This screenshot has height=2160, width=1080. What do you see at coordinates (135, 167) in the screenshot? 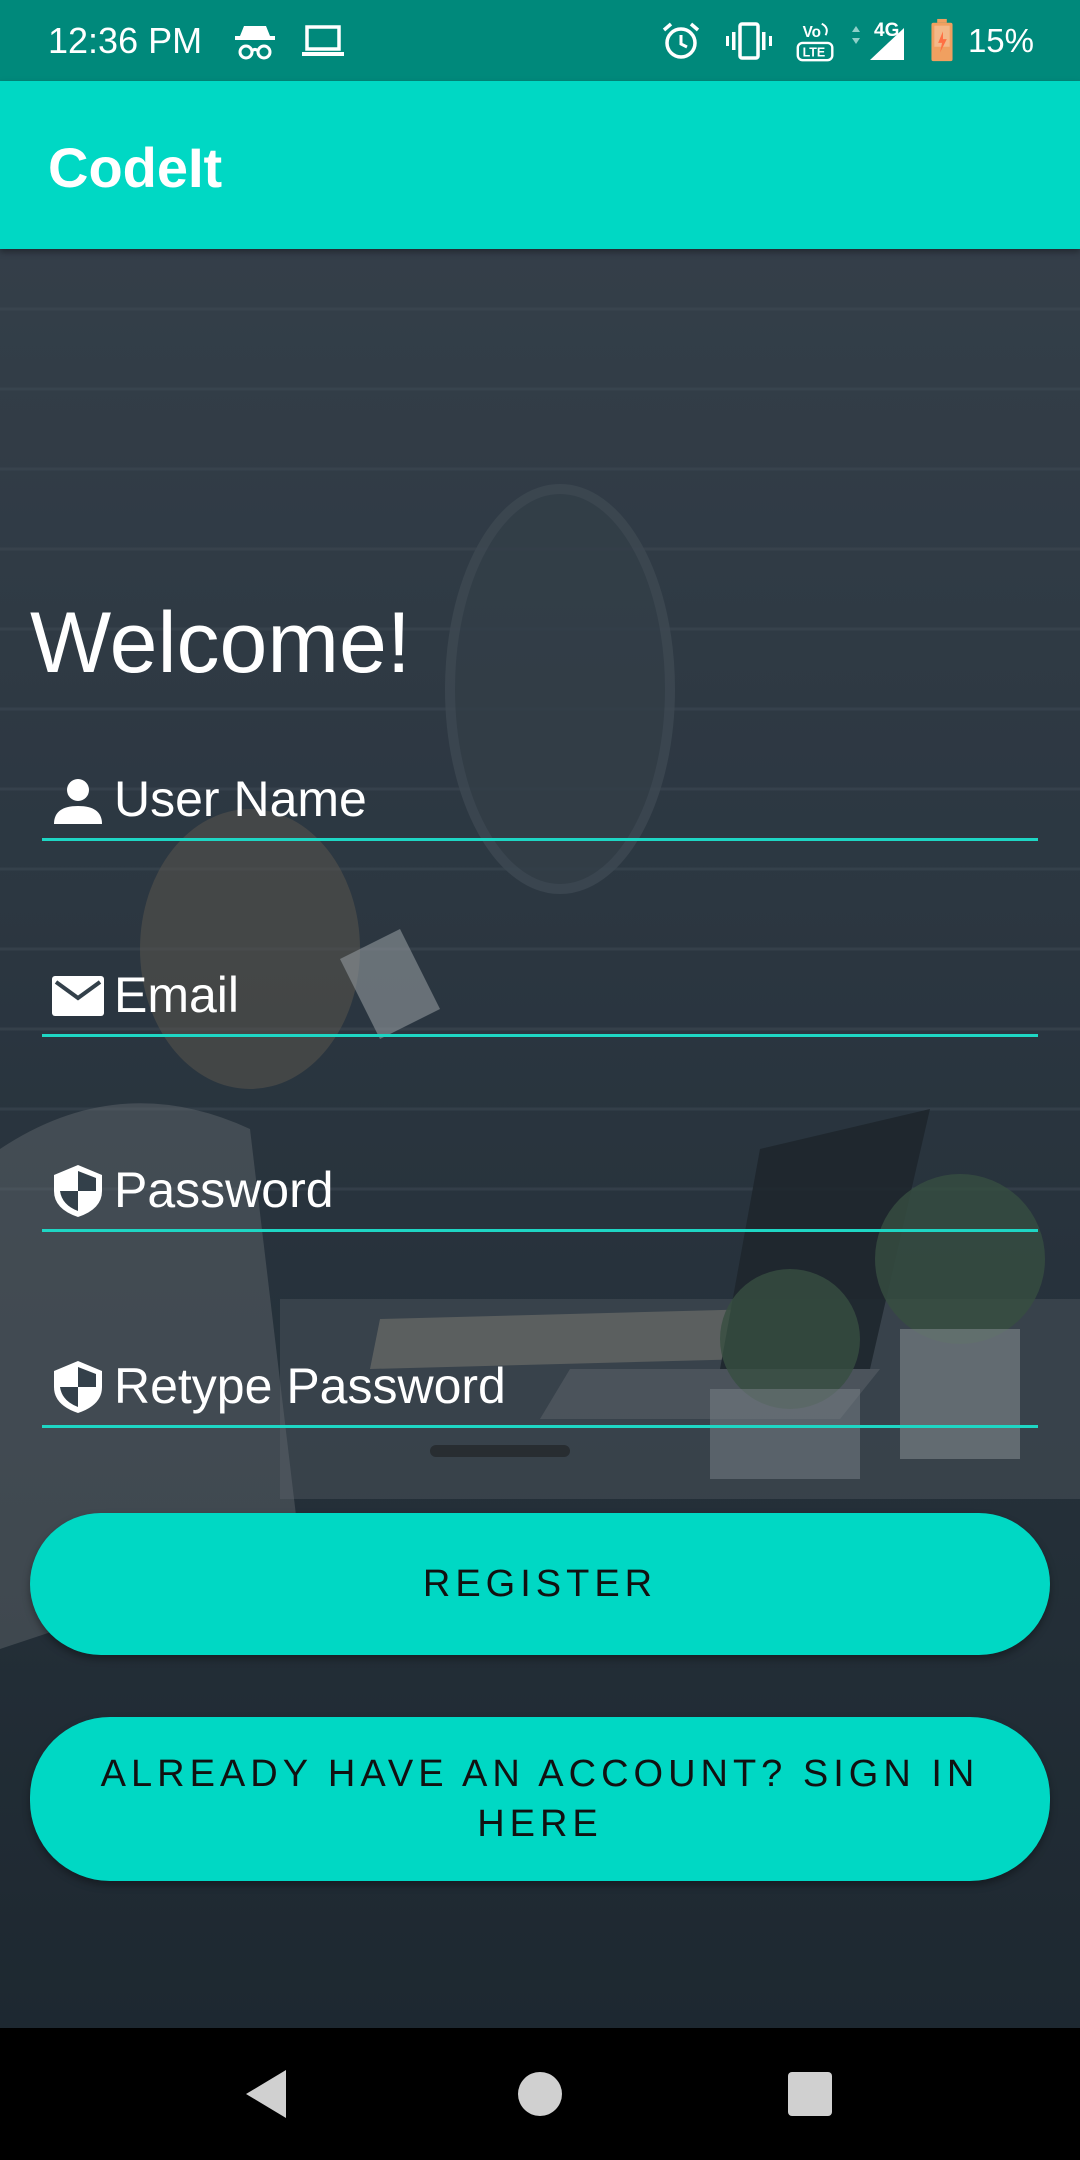
I see `app-title: CodeIt` at bounding box center [135, 167].